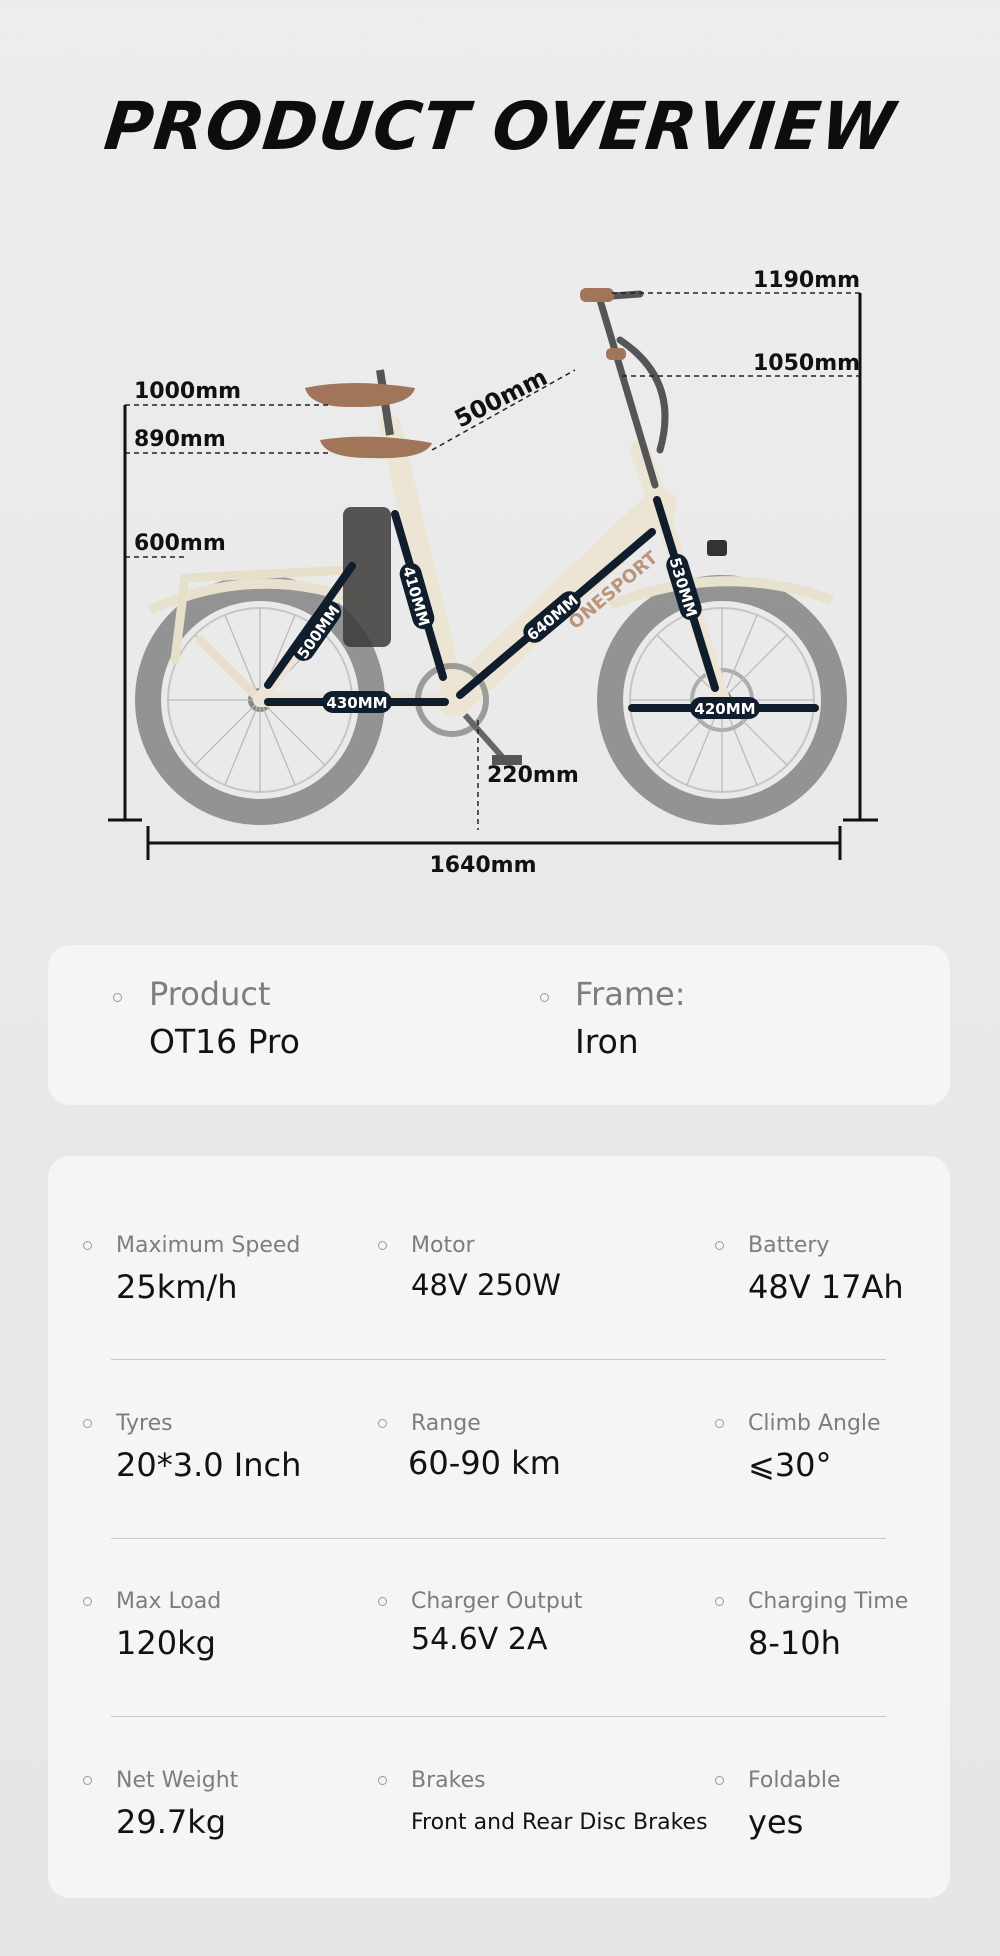  Describe the element at coordinates (533, 775) in the screenshot. I see `ground-clearance-label: 220mm` at that location.